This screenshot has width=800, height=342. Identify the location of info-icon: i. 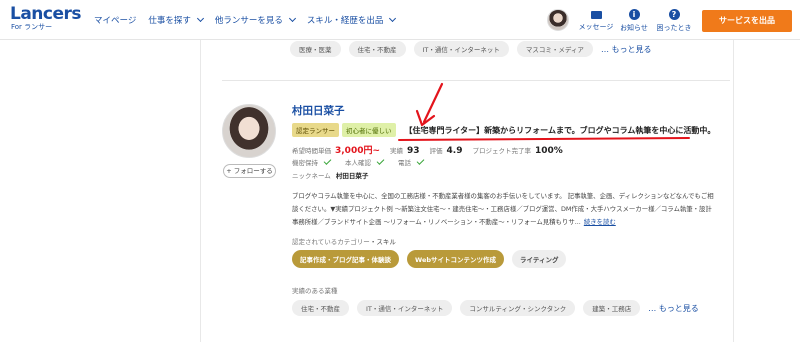
(634, 14).